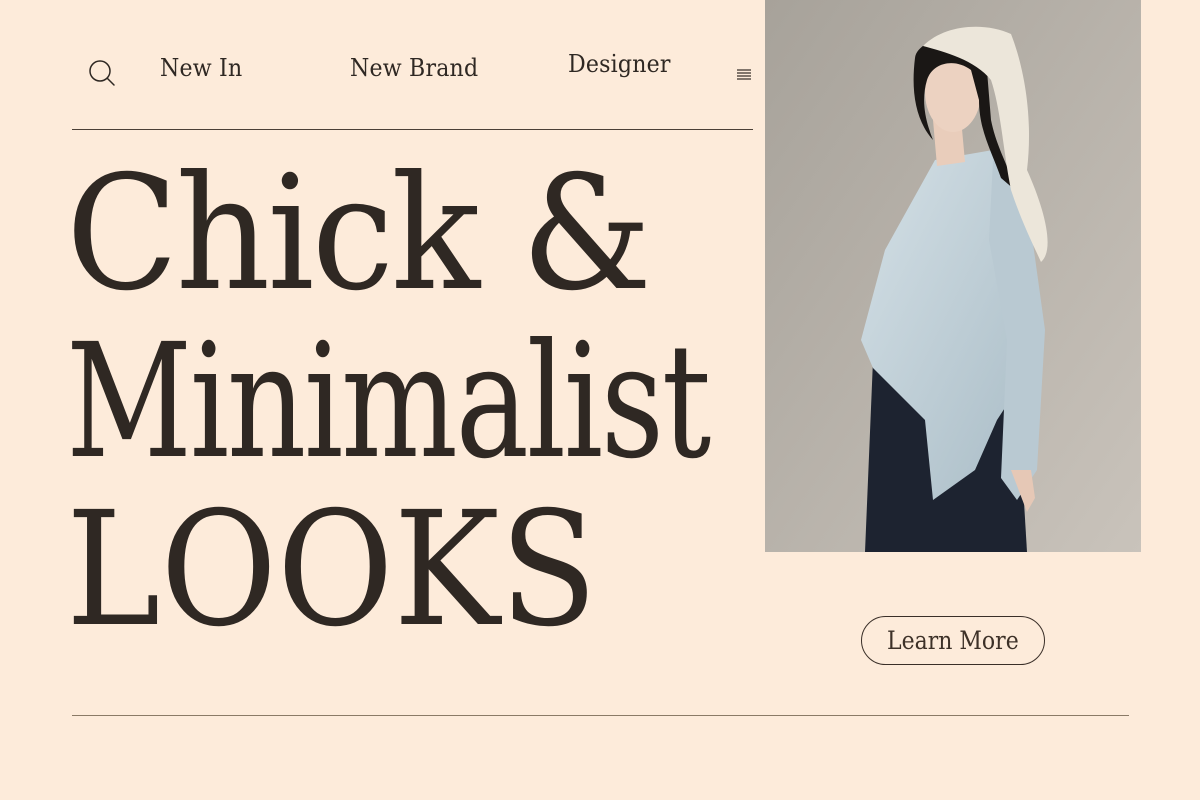 The image size is (1200, 800). I want to click on nav-link-new-in: New In, so click(201, 68).